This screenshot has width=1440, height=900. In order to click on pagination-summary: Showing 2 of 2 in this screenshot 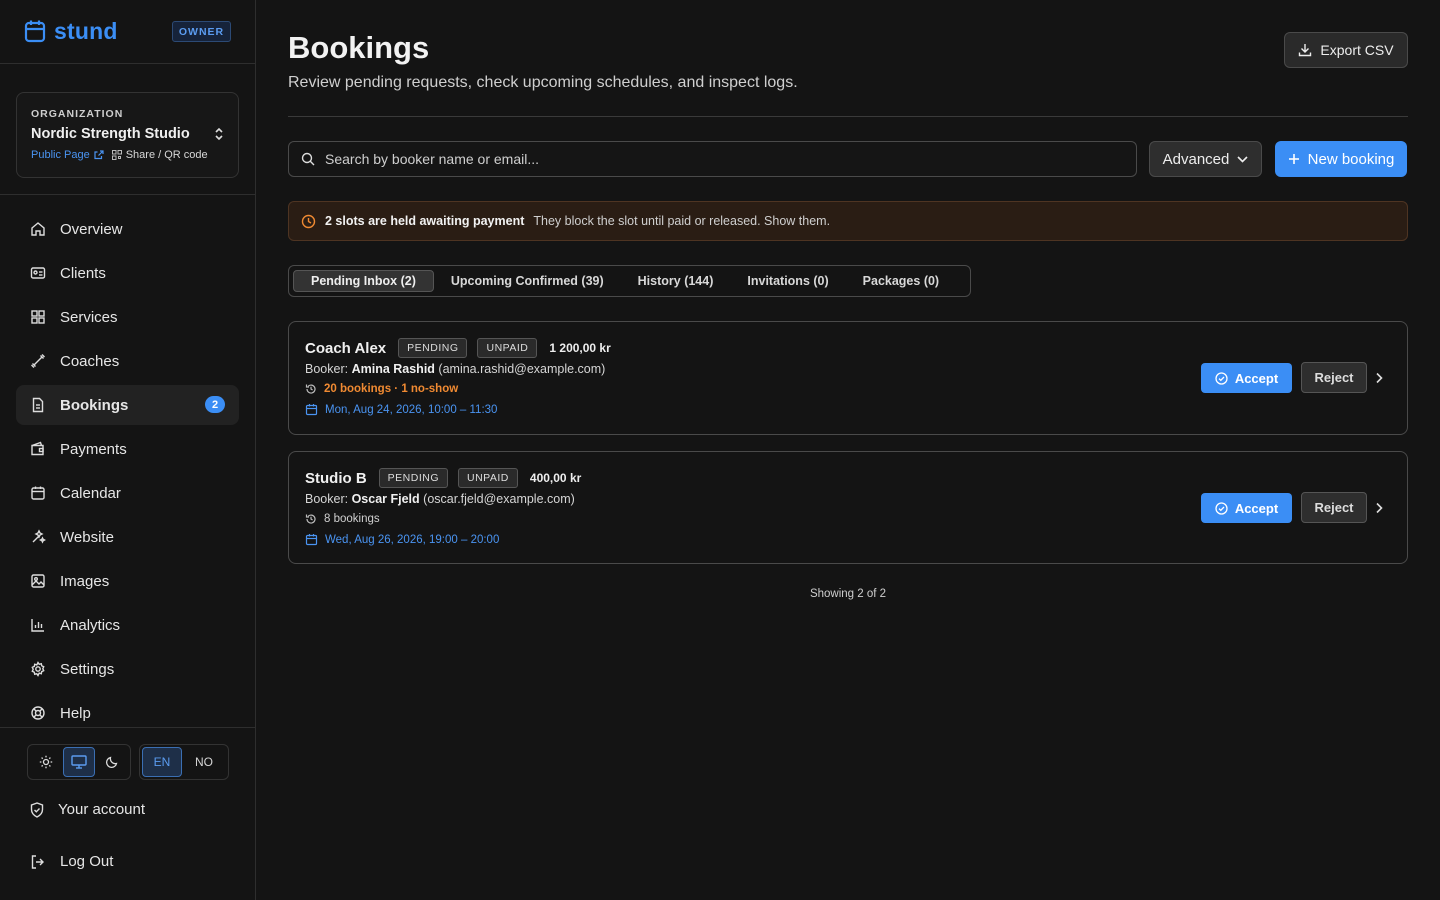, I will do `click(848, 594)`.